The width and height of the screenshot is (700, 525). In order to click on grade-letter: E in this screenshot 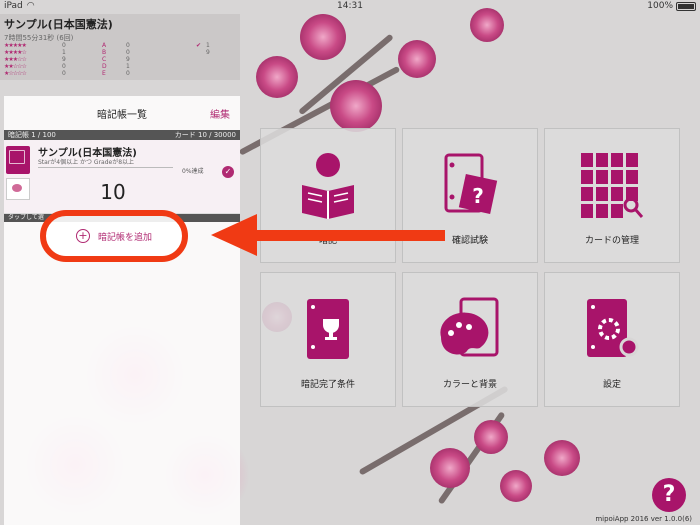, I will do `click(104, 73)`.